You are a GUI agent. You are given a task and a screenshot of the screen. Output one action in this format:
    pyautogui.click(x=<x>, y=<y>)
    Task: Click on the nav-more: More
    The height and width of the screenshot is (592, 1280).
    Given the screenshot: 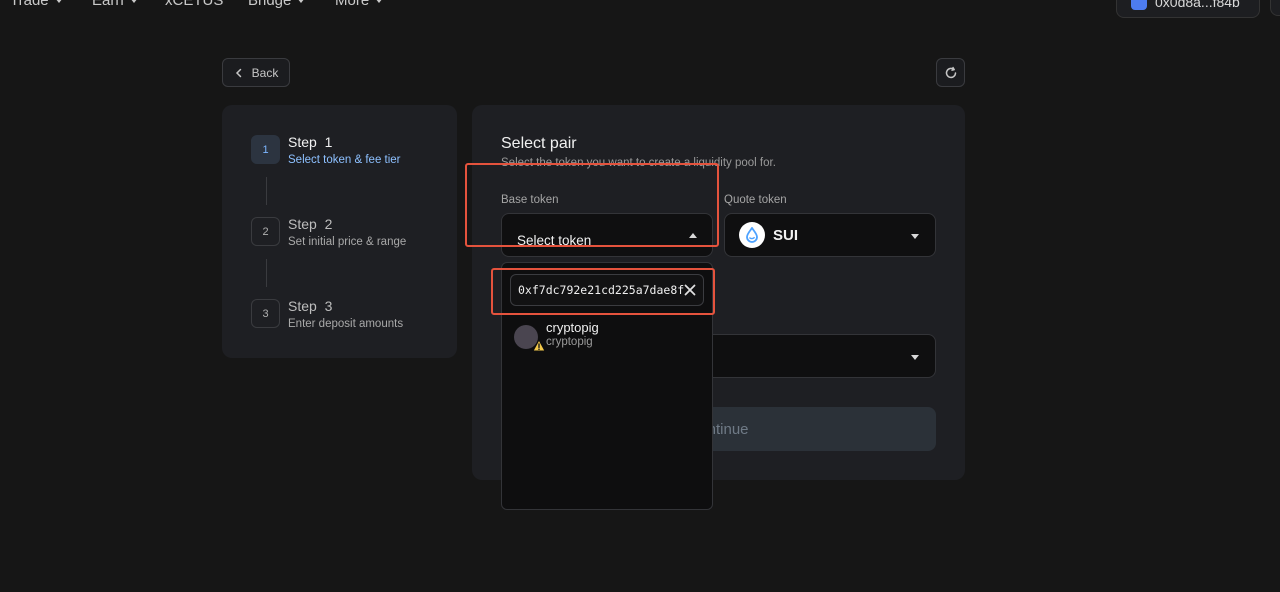 What is the action you would take?
    pyautogui.click(x=359, y=4)
    